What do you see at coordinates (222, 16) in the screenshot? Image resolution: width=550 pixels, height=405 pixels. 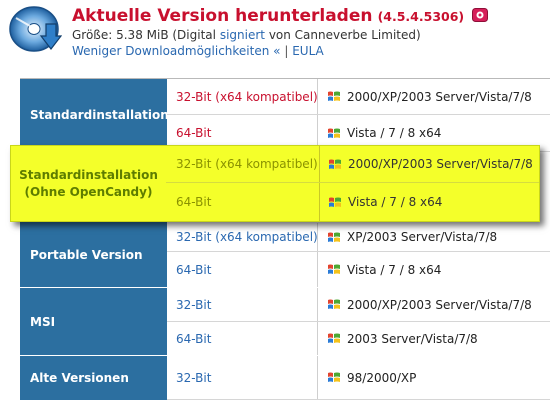 I see `page-title: Aktuelle Version herunterladen` at bounding box center [222, 16].